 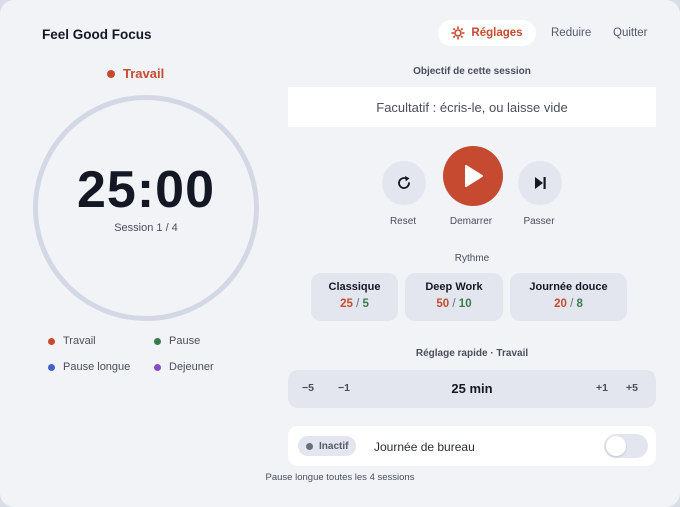 I want to click on legend-item-travail: Travail, so click(x=72, y=341).